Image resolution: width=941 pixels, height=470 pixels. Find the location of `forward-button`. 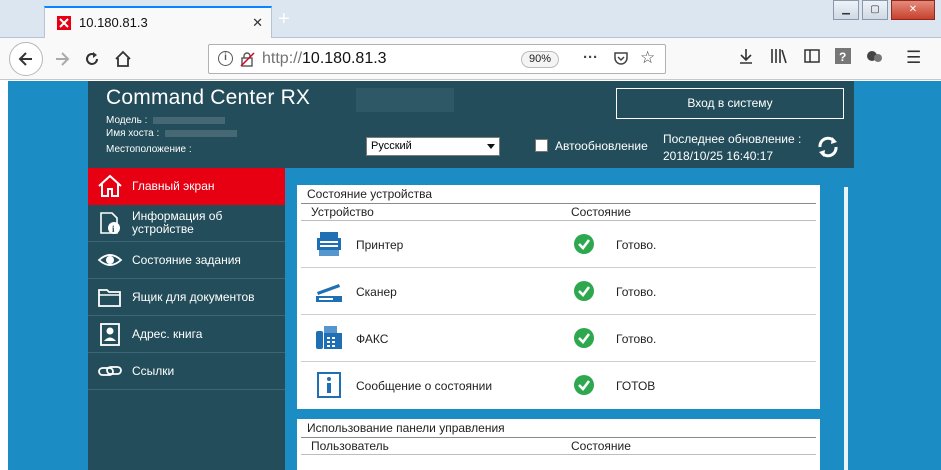

forward-button is located at coordinates (62, 59).